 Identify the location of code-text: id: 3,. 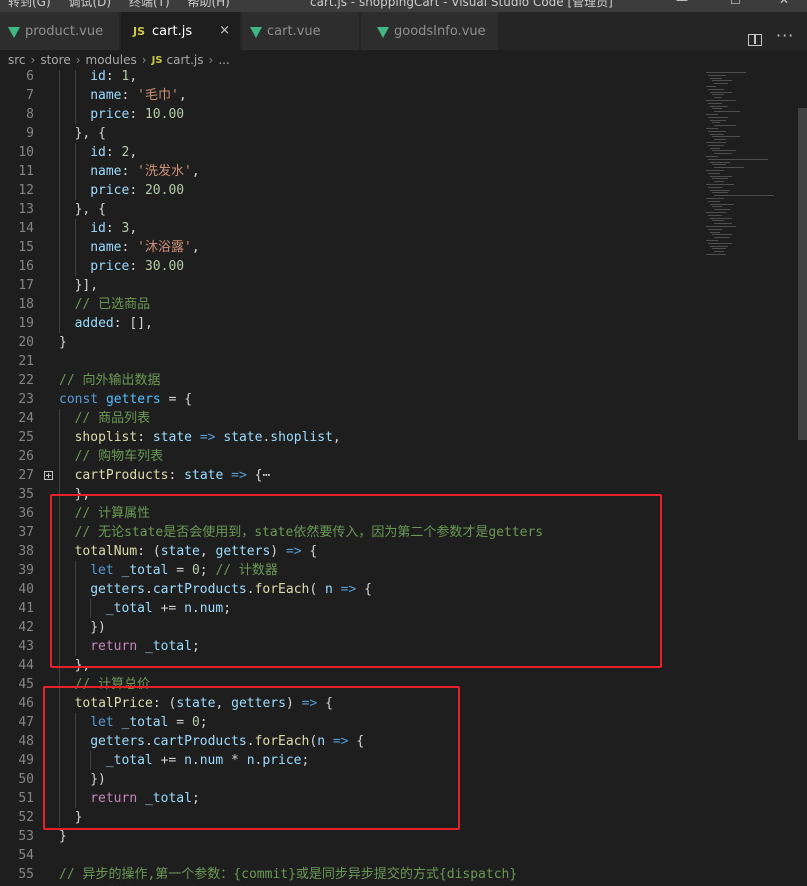
(113, 228).